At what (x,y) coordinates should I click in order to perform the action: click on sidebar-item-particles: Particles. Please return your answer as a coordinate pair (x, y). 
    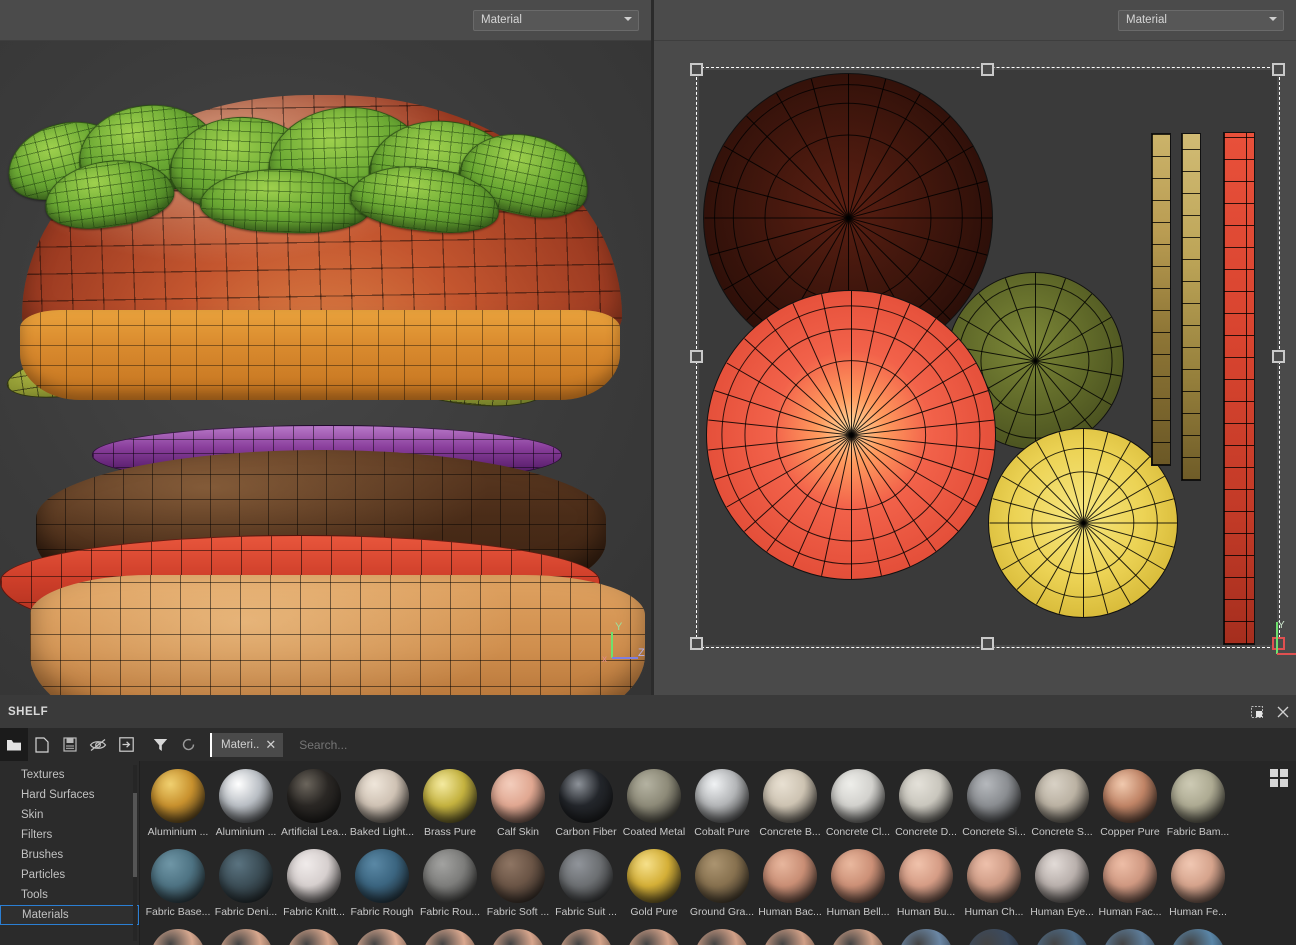
    Looking at the image, I should click on (69, 875).